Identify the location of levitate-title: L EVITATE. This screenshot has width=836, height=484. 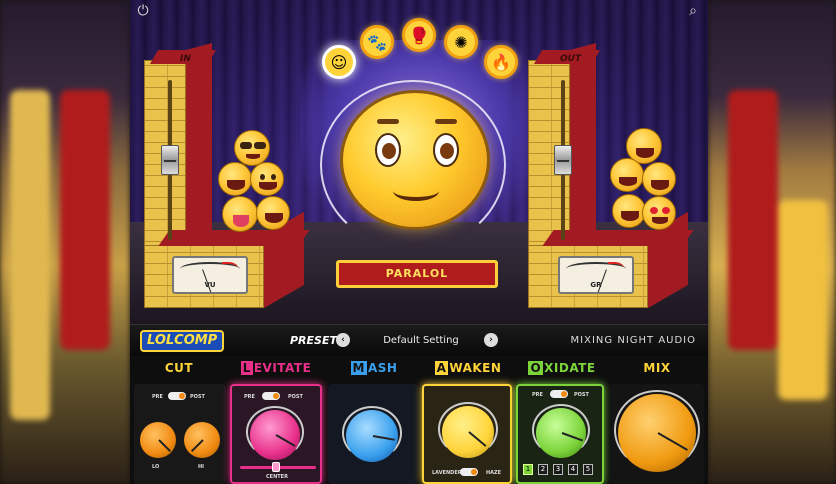
(276, 368).